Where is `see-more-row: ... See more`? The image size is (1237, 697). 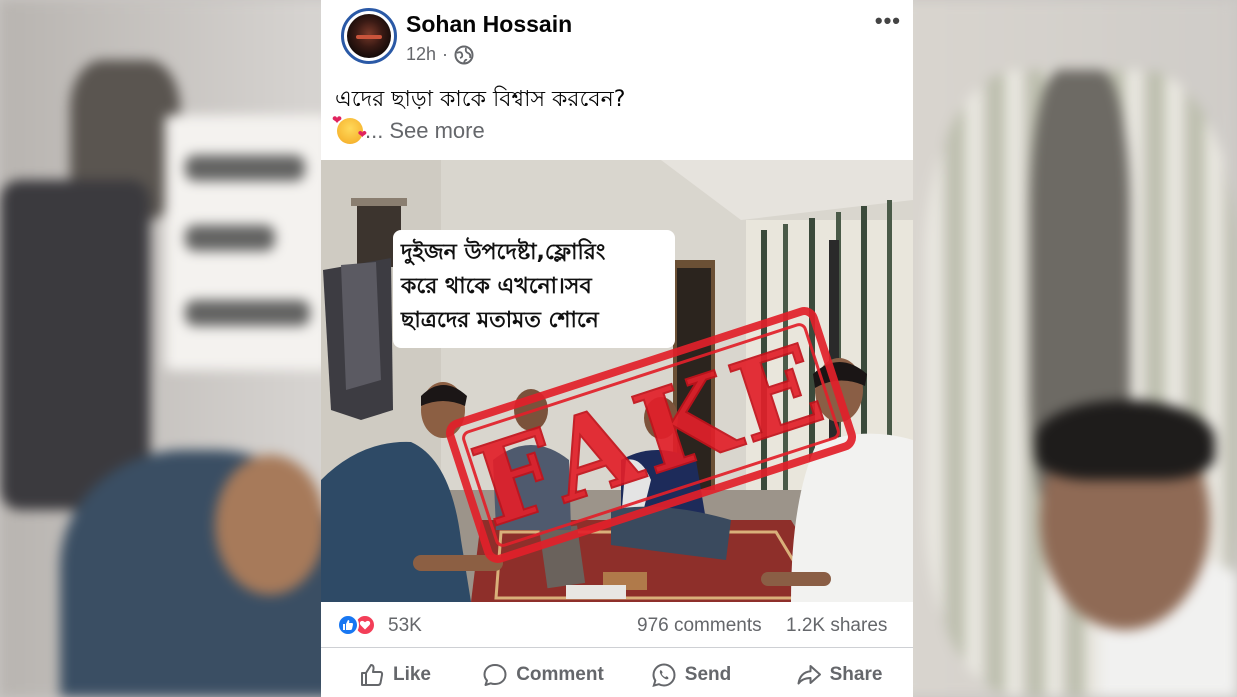 see-more-row: ... See more is located at coordinates (408, 128).